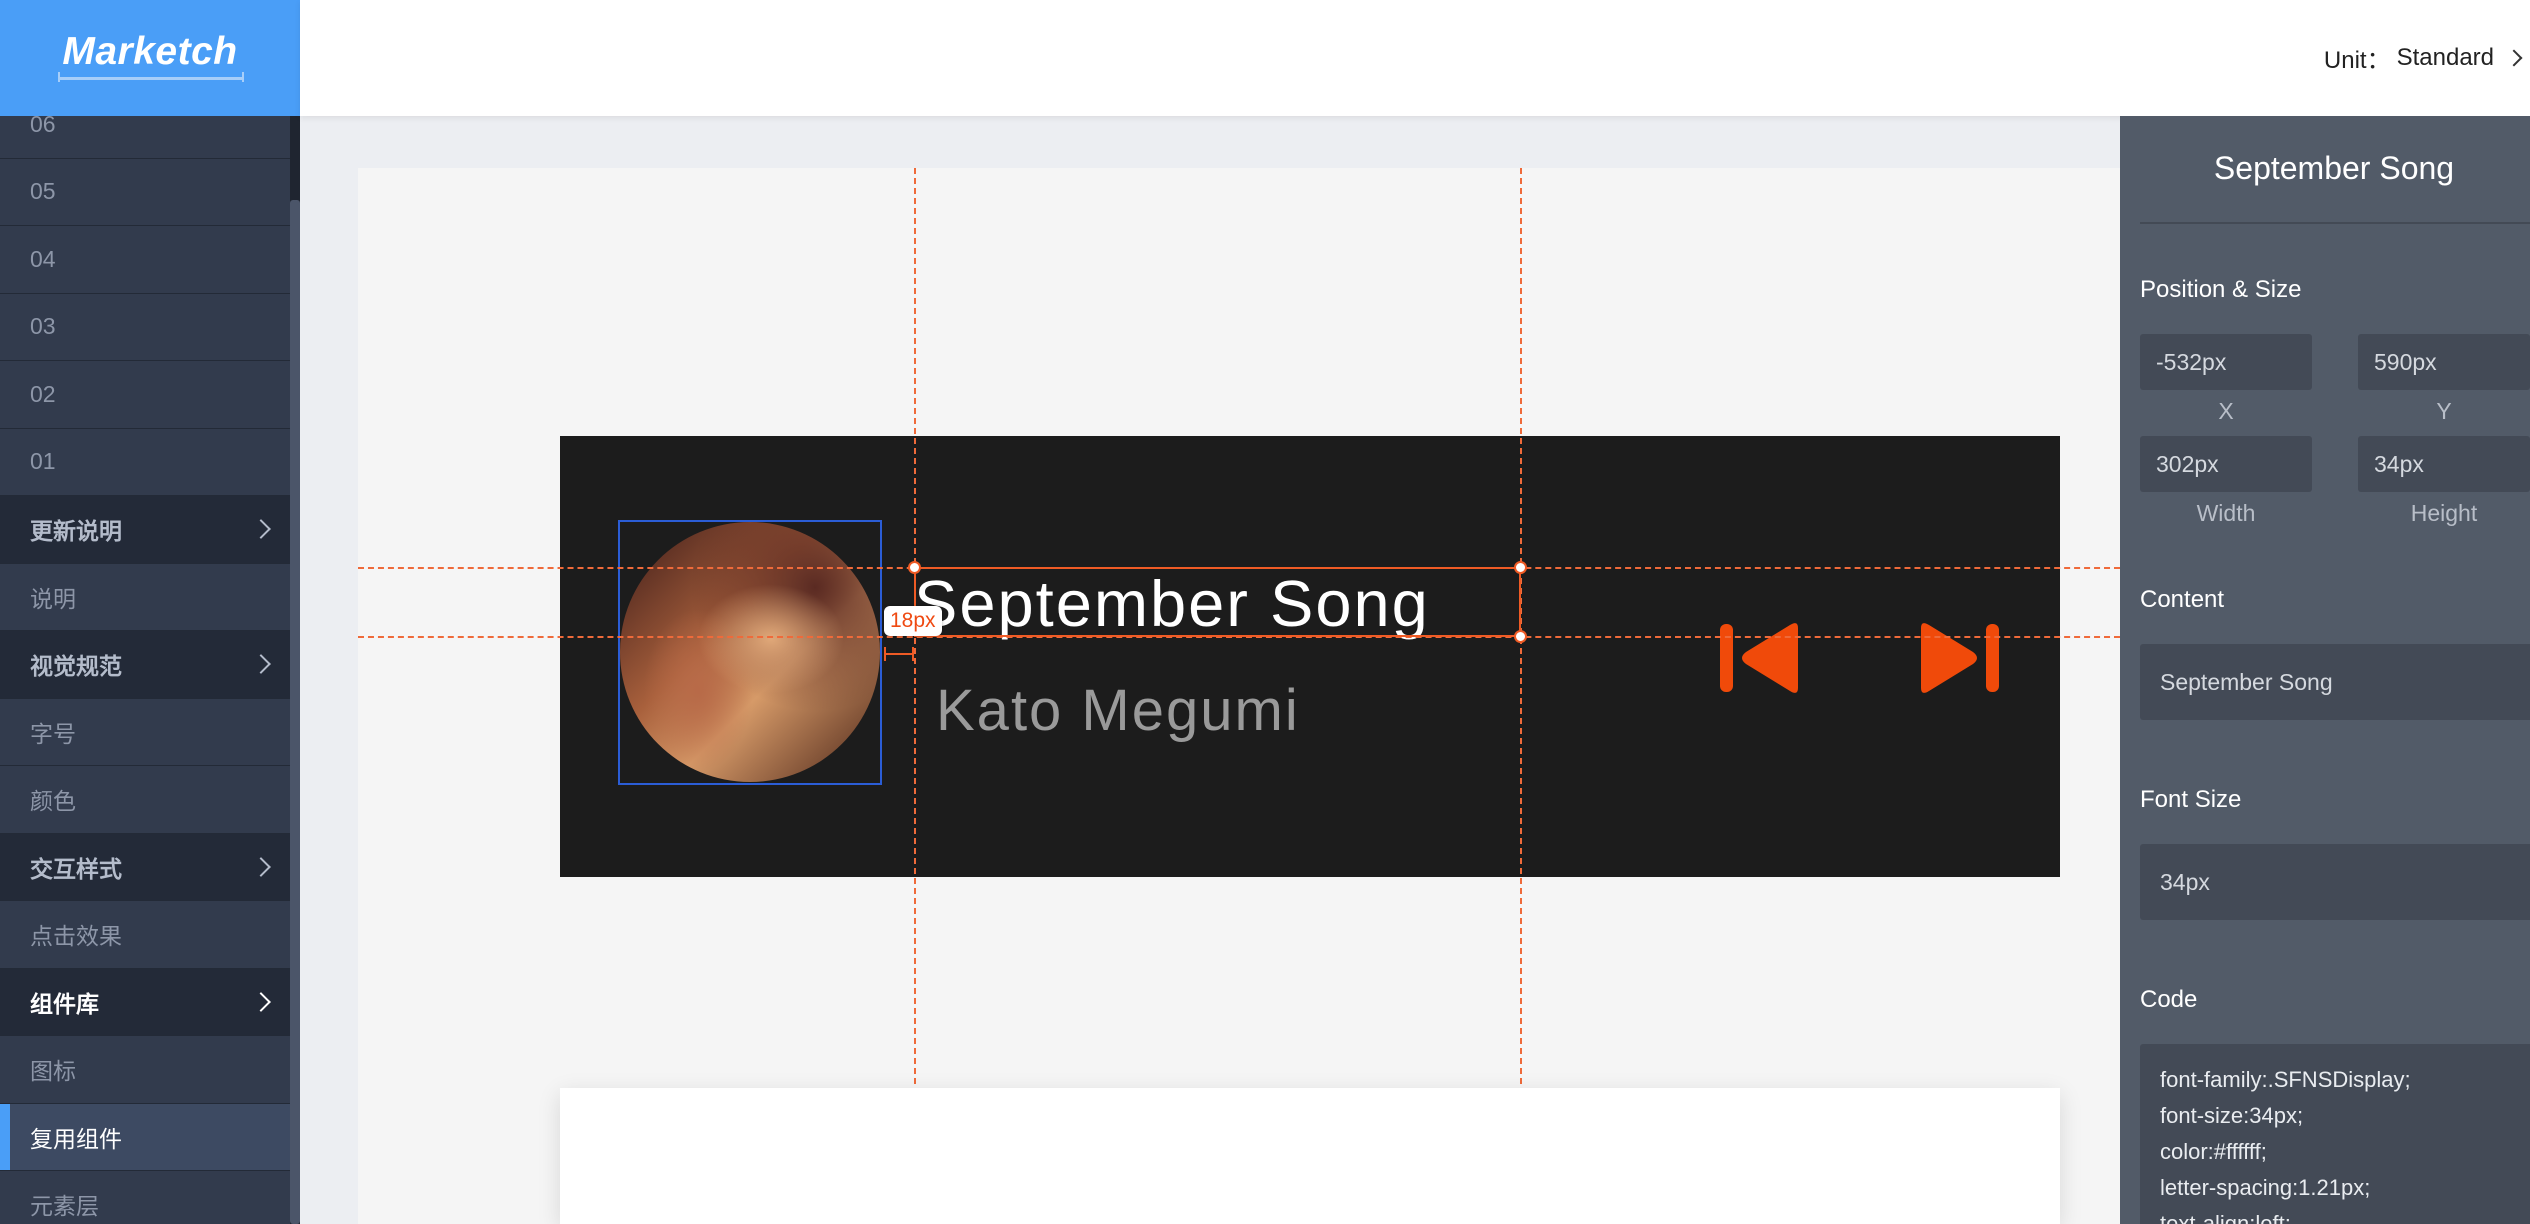 The image size is (2530, 1224). What do you see at coordinates (2334, 168) in the screenshot?
I see `panel-title: September Song` at bounding box center [2334, 168].